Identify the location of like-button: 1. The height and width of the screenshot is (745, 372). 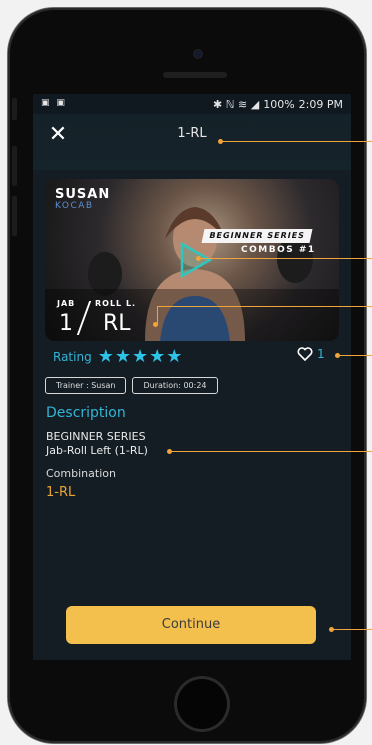
(311, 354).